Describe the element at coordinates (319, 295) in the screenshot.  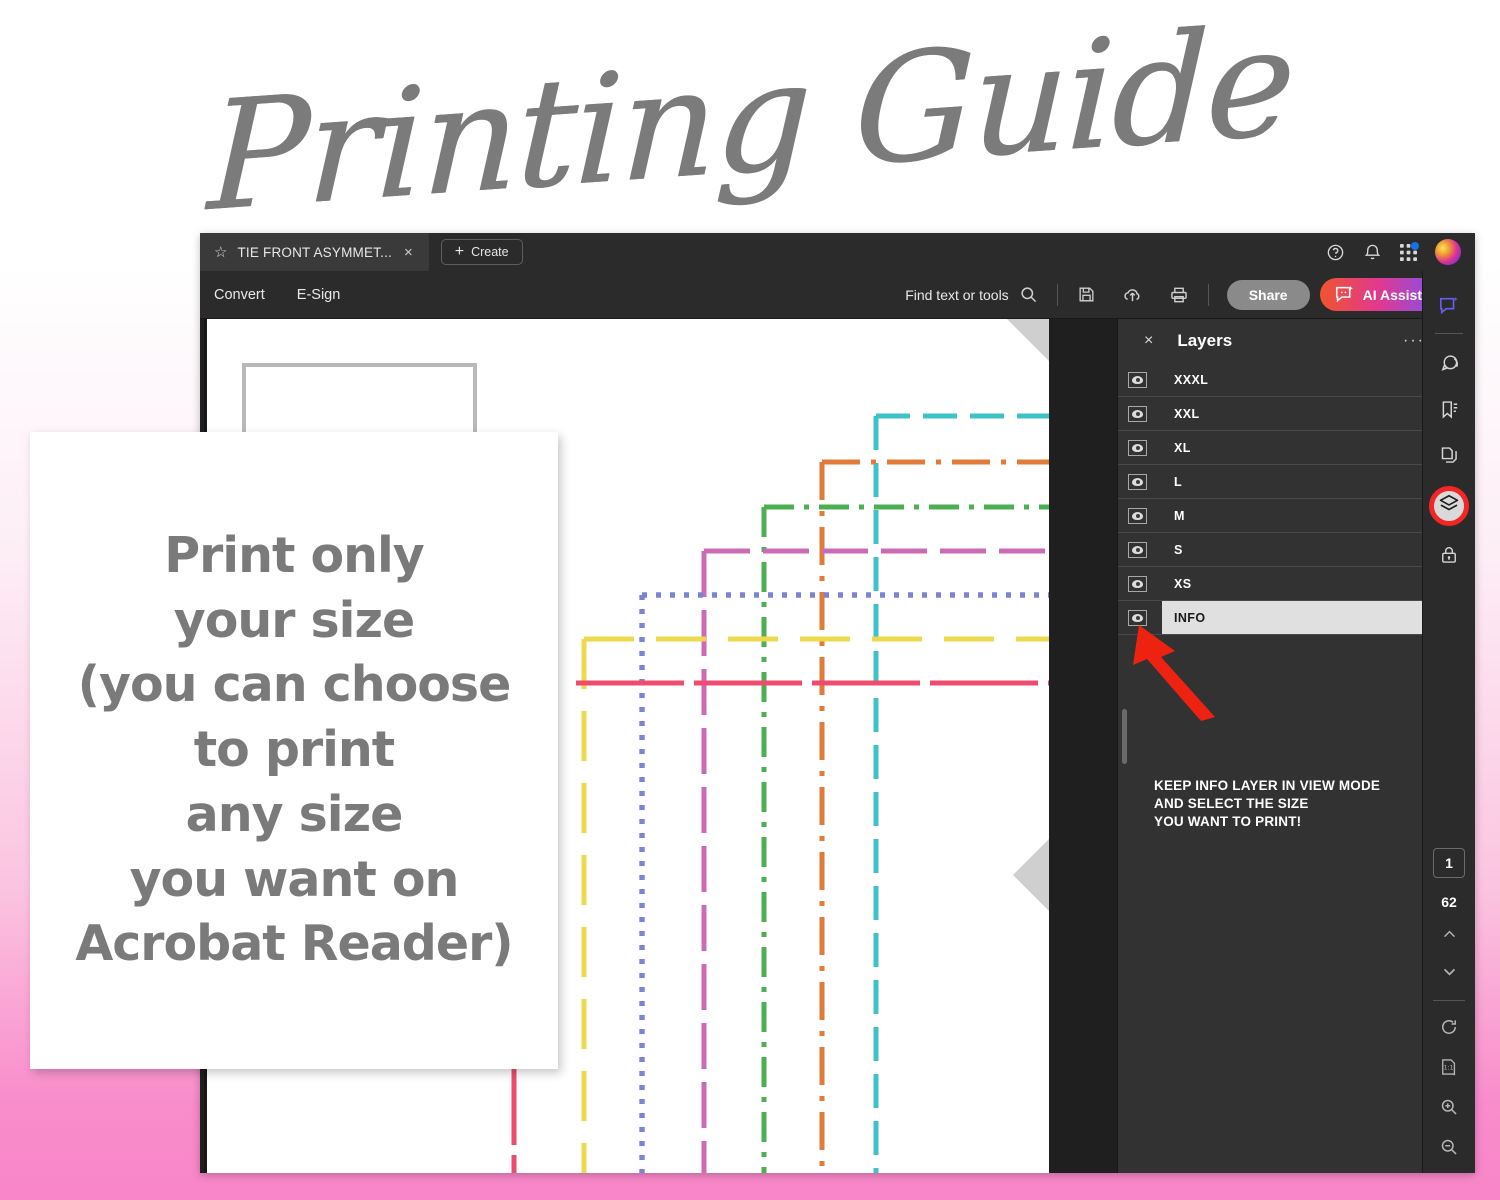
I see `menu-esign: E-Sign` at that location.